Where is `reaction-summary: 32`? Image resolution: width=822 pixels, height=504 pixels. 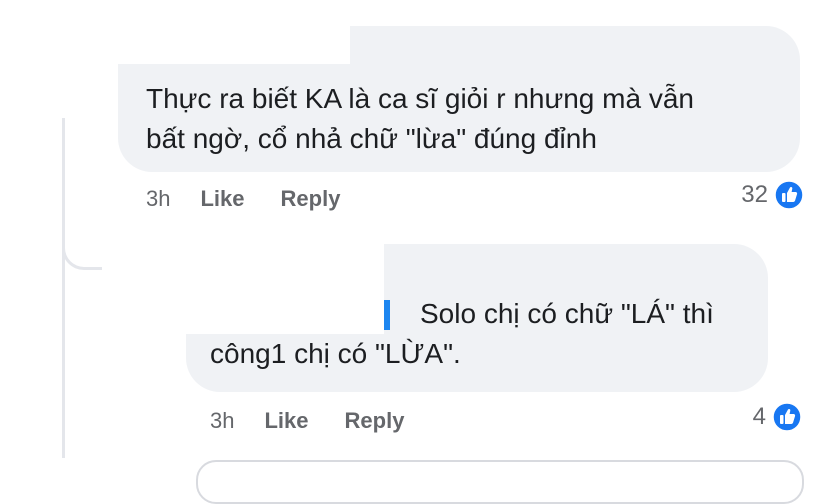 reaction-summary: 32 is located at coordinates (772, 195).